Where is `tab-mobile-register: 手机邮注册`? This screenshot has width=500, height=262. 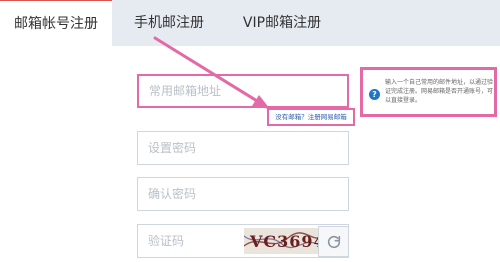 tab-mobile-register: 手机邮注册 is located at coordinates (169, 23).